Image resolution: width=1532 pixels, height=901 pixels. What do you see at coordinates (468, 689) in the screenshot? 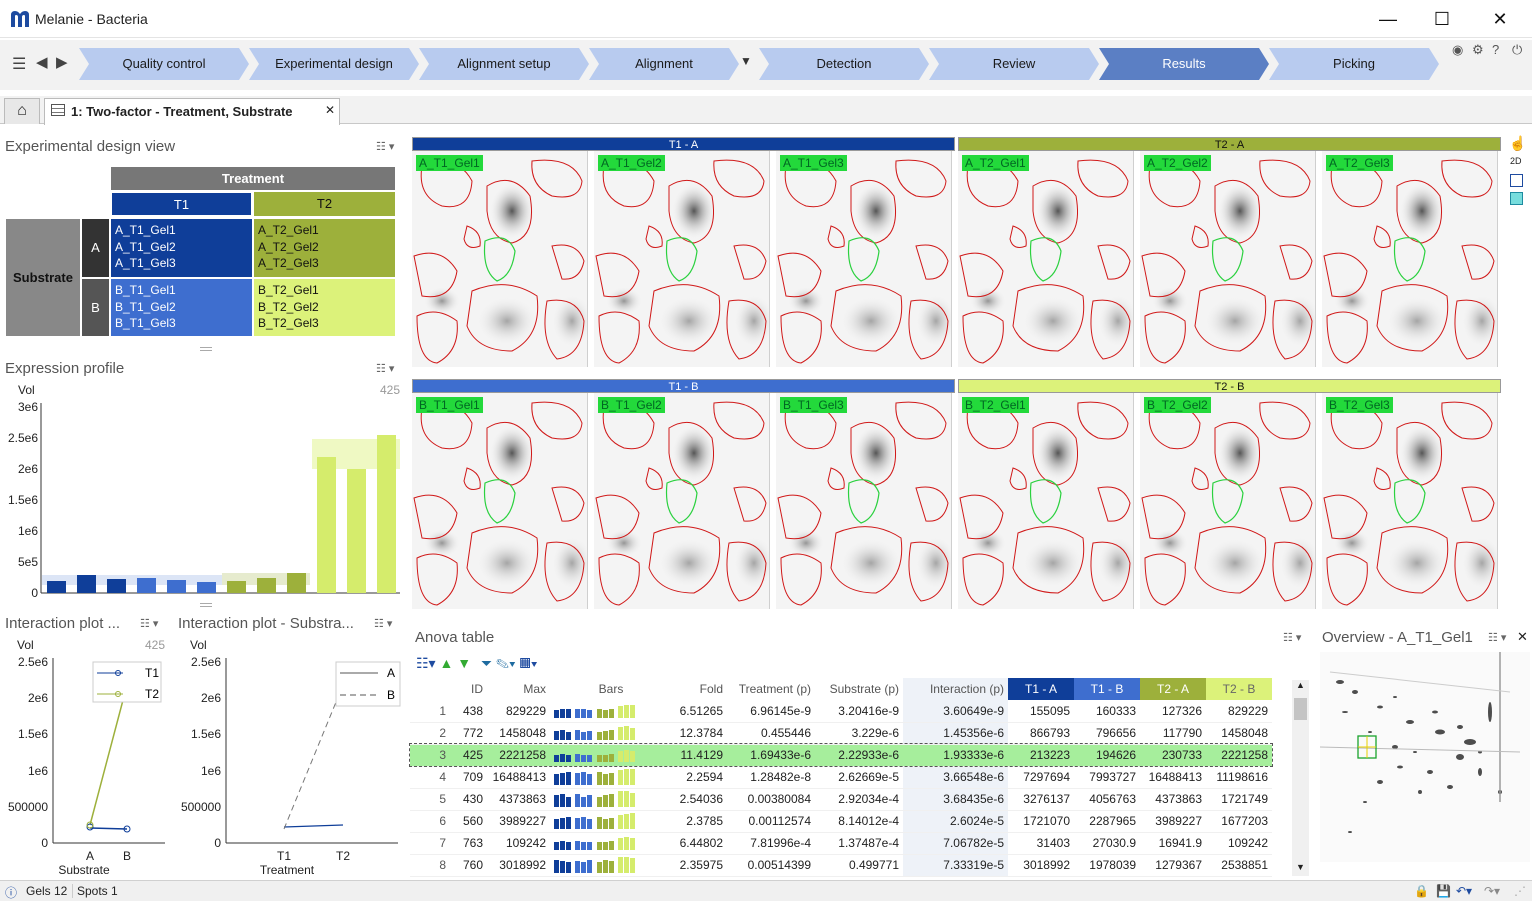
I see `column-header: ID` at bounding box center [468, 689].